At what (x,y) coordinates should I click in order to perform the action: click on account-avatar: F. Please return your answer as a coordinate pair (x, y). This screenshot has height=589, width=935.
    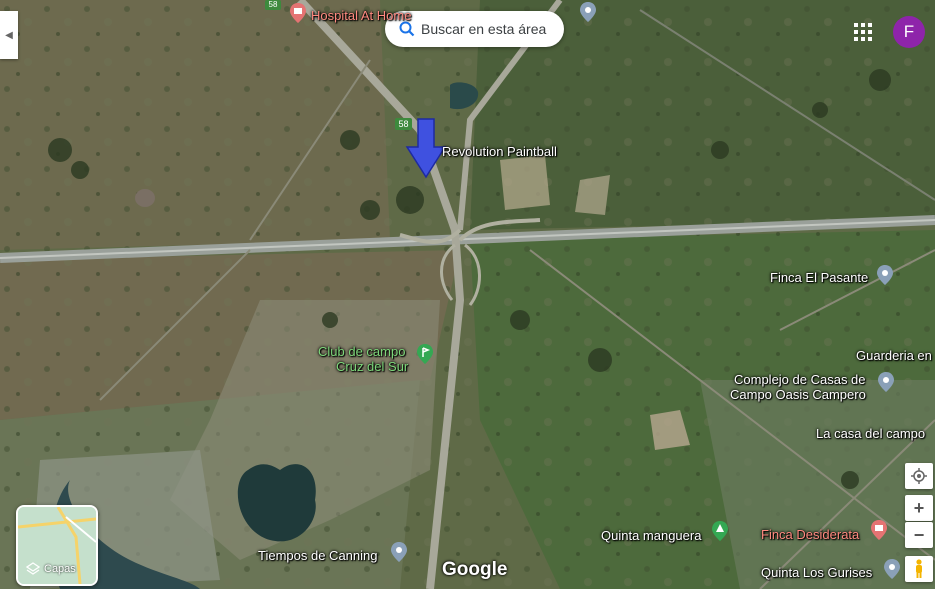
    Looking at the image, I should click on (909, 32).